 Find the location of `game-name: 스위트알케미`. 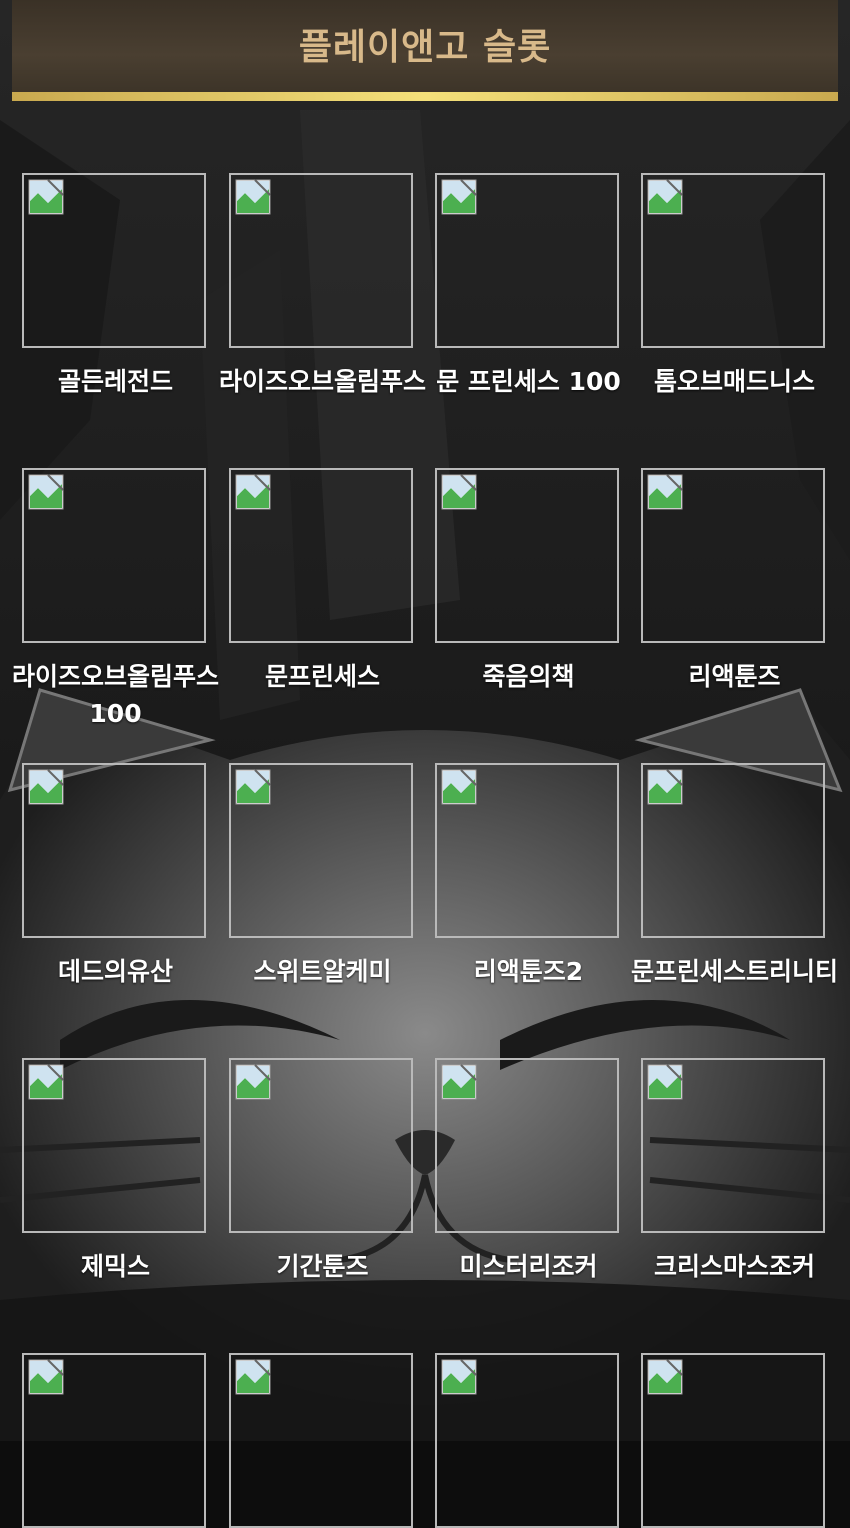

game-name: 스위트알케미 is located at coordinates (322, 971).